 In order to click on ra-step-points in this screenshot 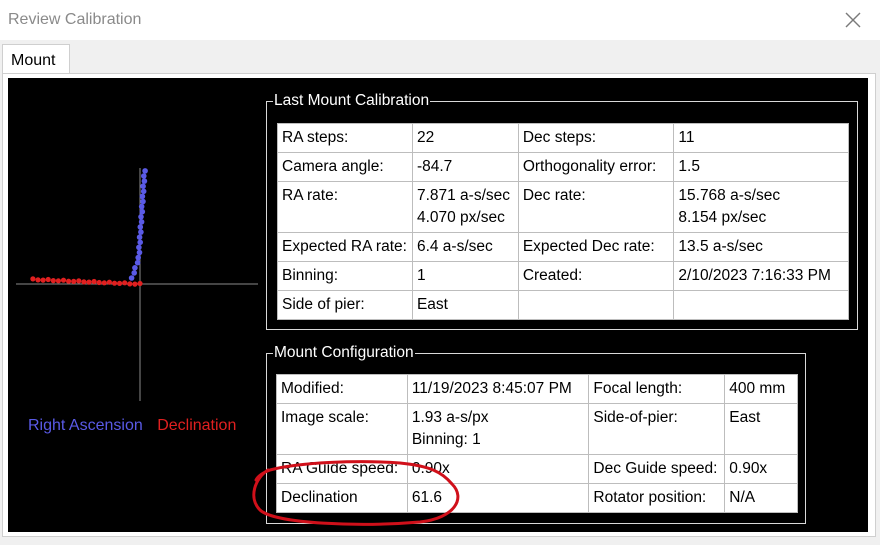, I will do `click(138, 224)`.